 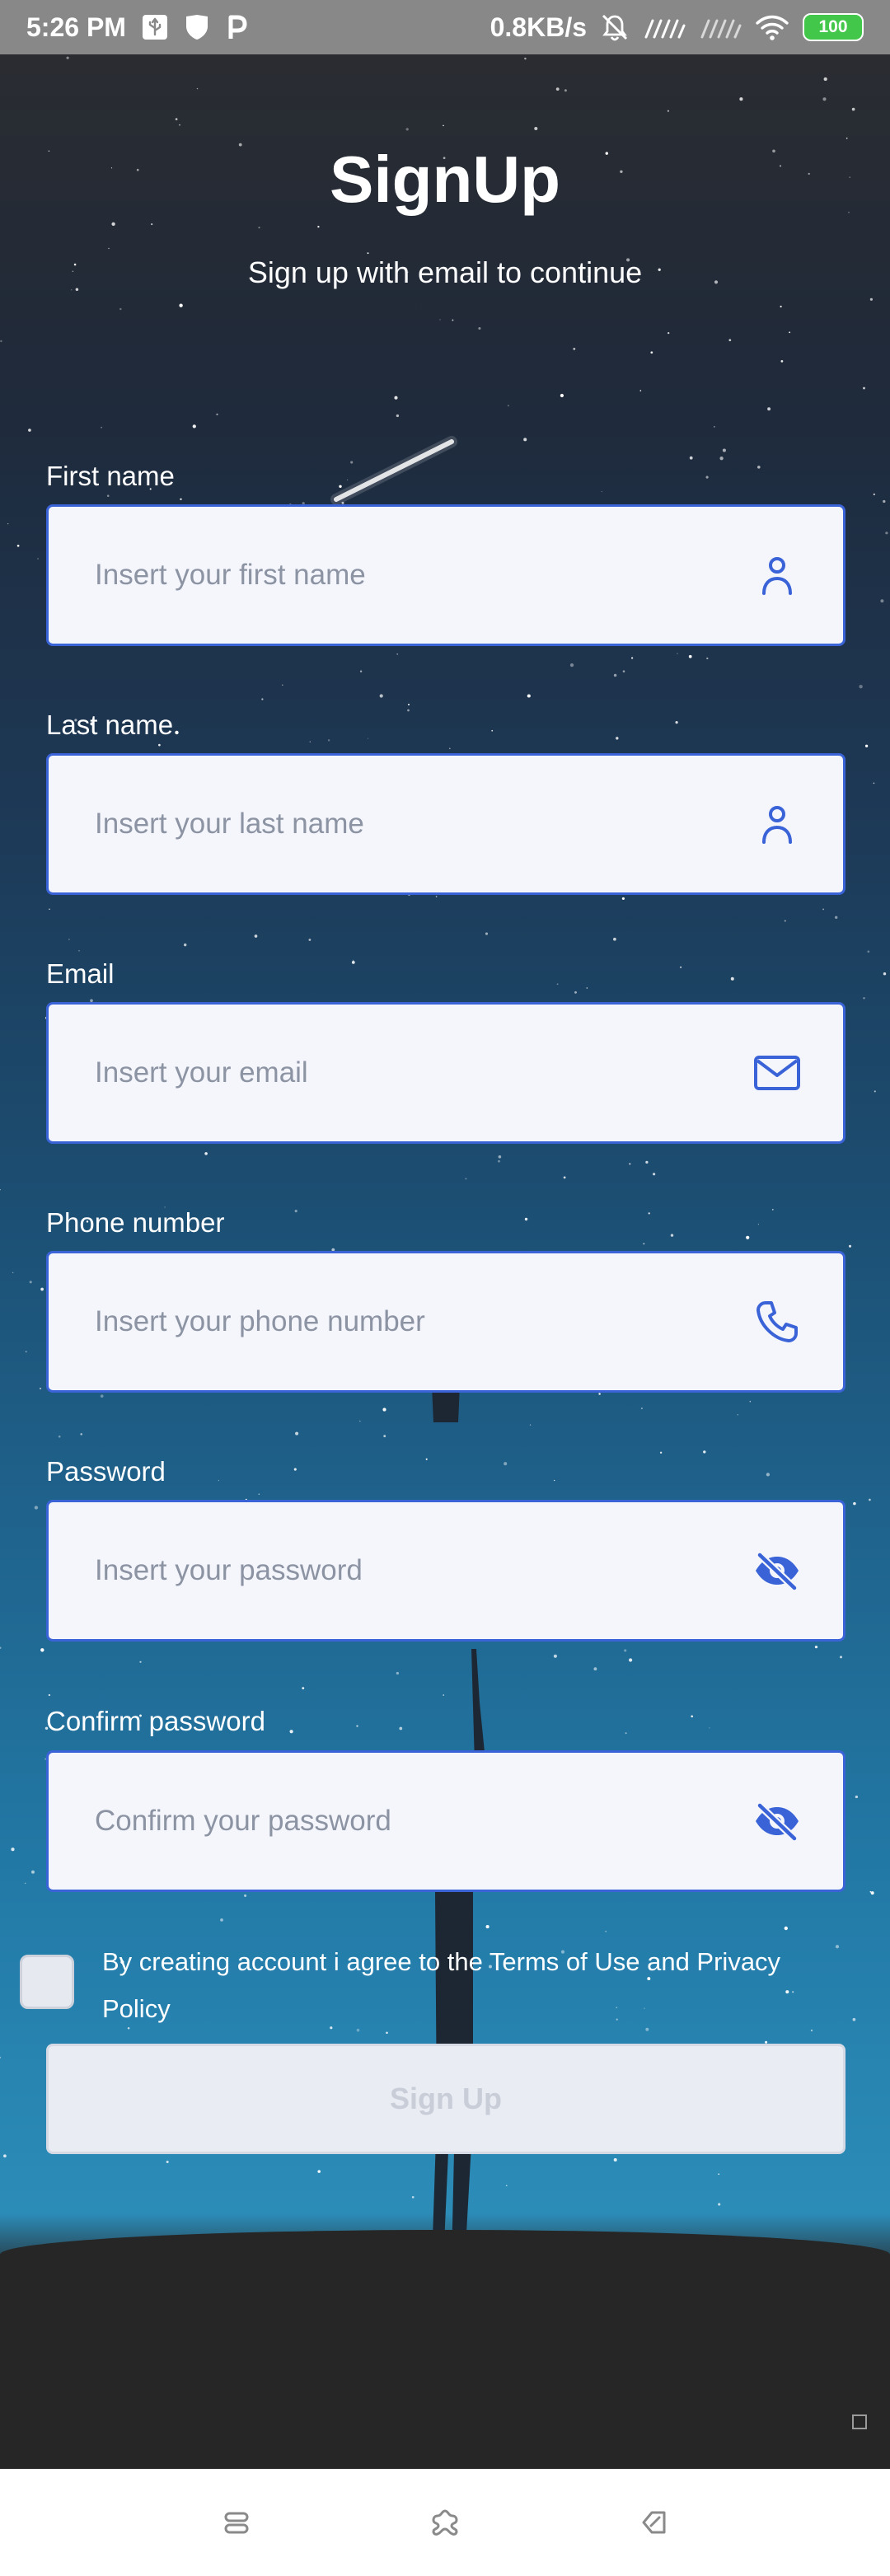 I want to click on wifi-icon, so click(x=772, y=27).